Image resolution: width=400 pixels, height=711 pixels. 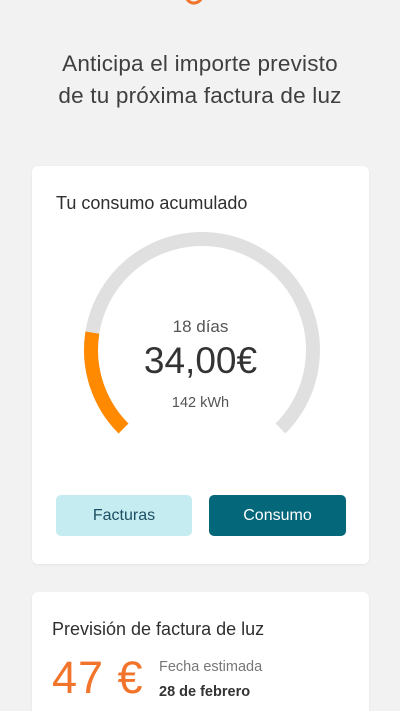 I want to click on headline-line-1: Anticipa el importe previsto, so click(x=200, y=63).